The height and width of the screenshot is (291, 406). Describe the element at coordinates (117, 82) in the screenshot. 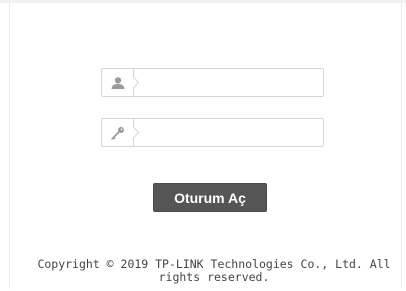

I see `user-icon` at that location.